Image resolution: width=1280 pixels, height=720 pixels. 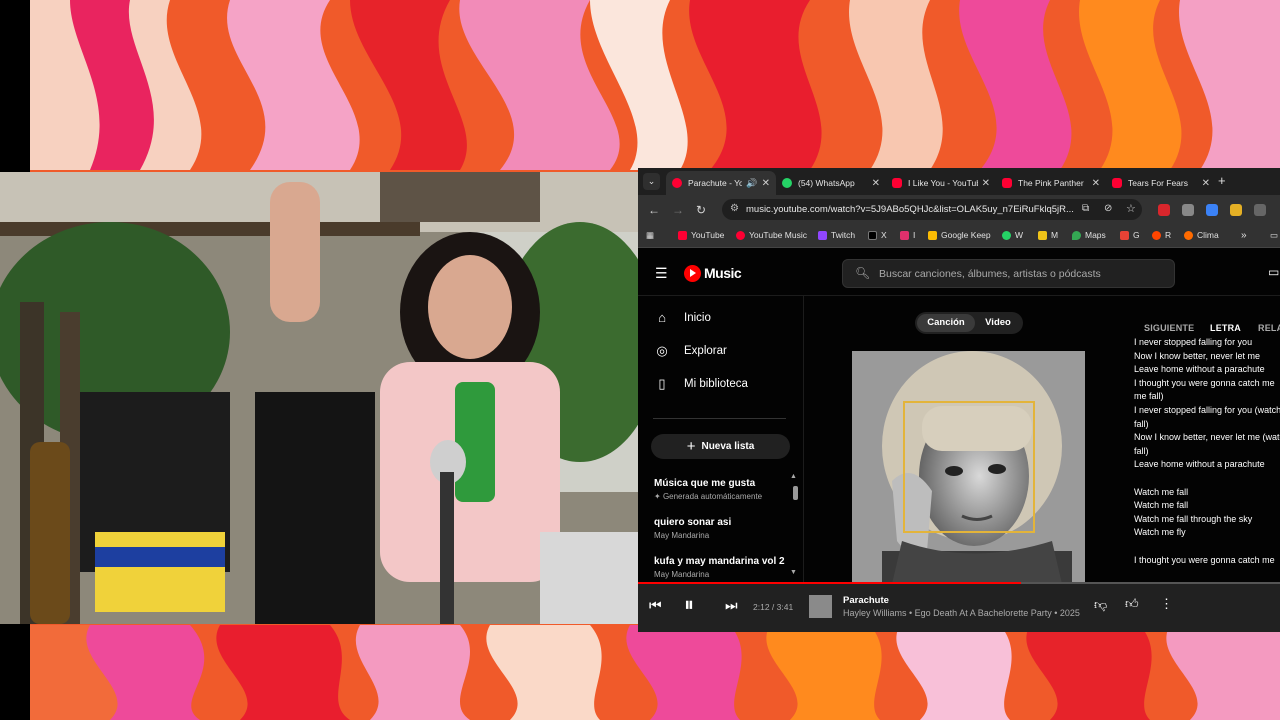 What do you see at coordinates (690, 351) in the screenshot?
I see `sidebar-item-explorar: ◎ Explorar` at bounding box center [690, 351].